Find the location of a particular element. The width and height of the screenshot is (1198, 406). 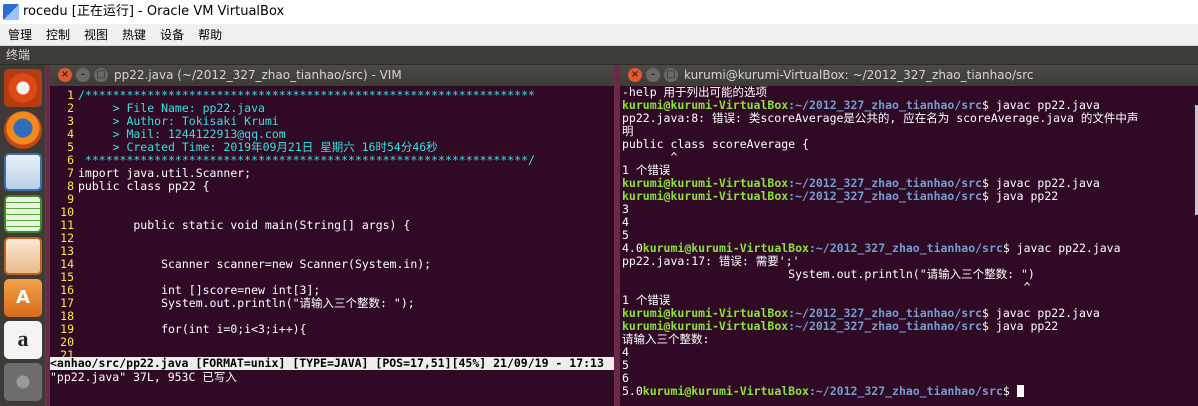

settings-icon is located at coordinates (23, 382).